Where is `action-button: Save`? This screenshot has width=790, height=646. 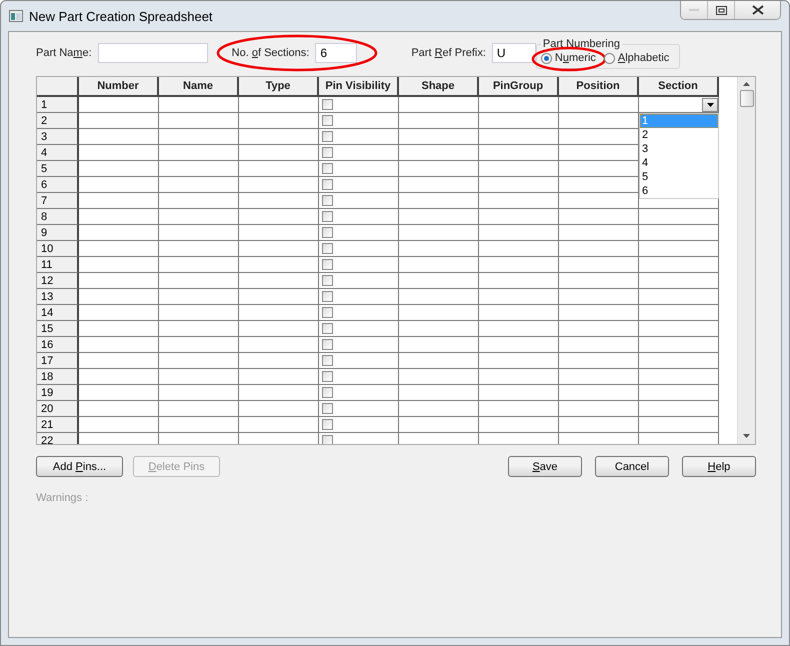
action-button: Save is located at coordinates (545, 466).